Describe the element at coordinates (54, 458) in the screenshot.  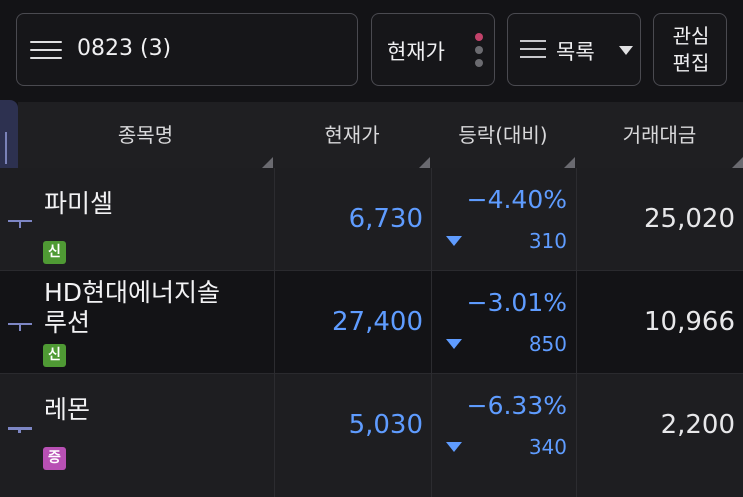
I see `status-badge: 증` at that location.